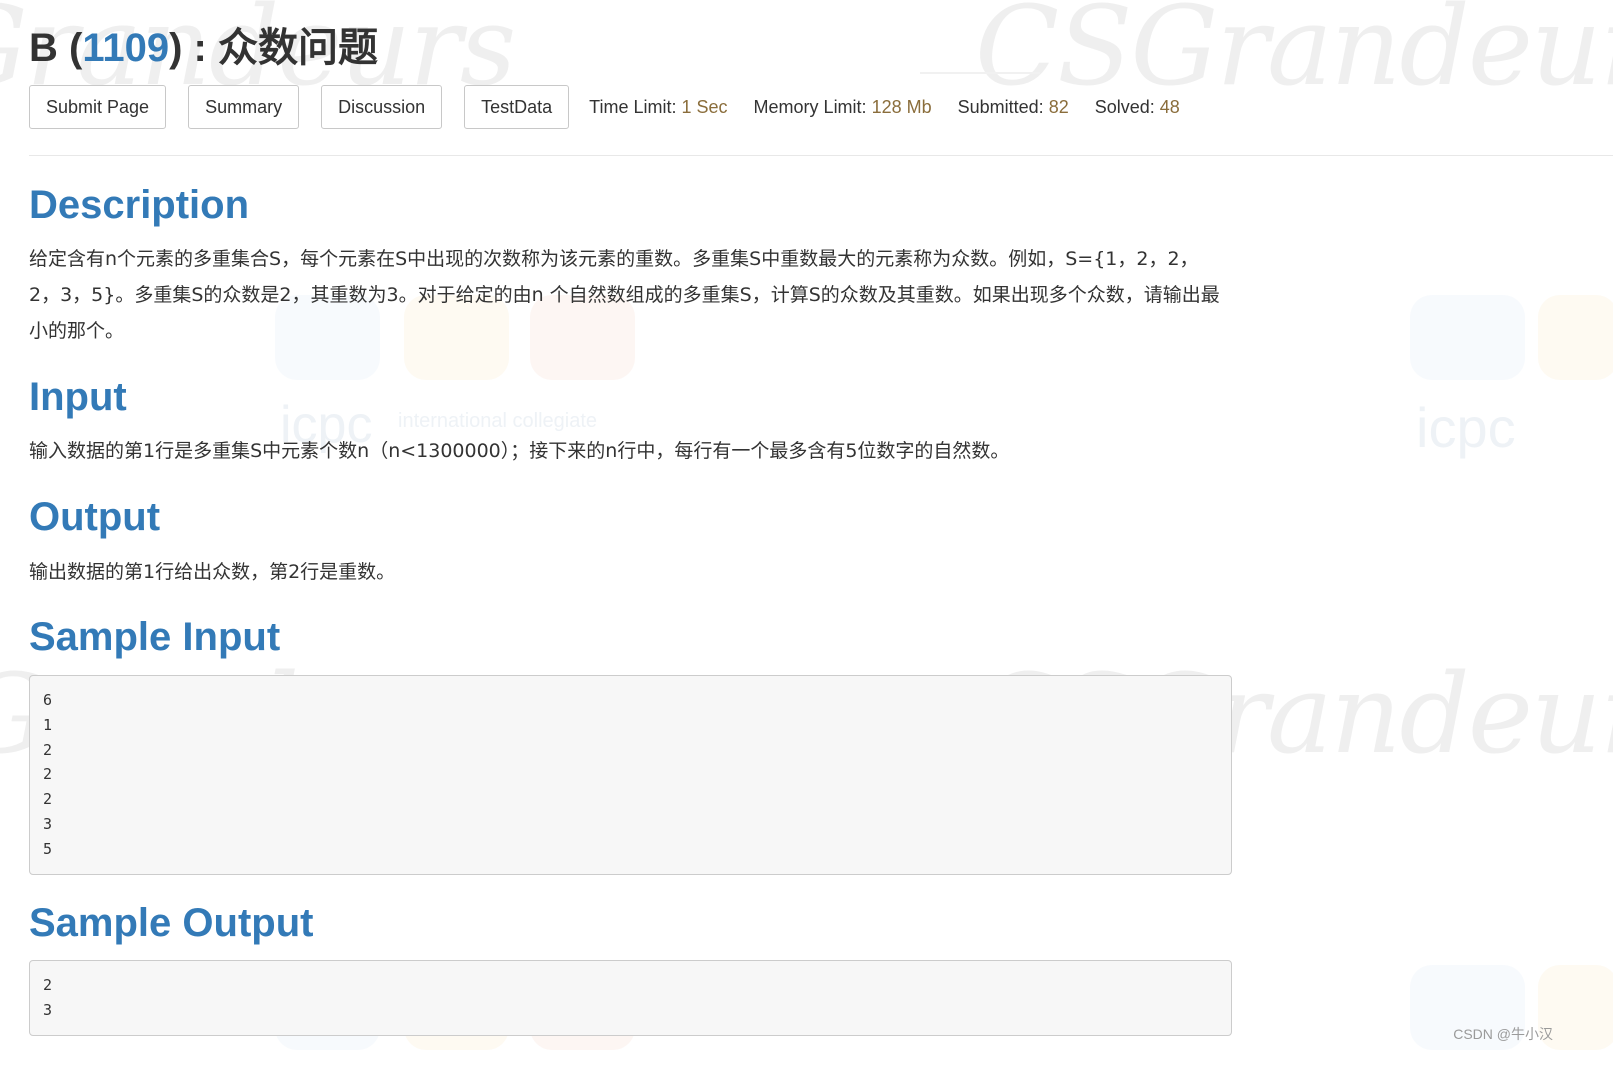 The width and height of the screenshot is (1613, 1080). What do you see at coordinates (139, 205) in the screenshot?
I see `description-heading: Description` at bounding box center [139, 205].